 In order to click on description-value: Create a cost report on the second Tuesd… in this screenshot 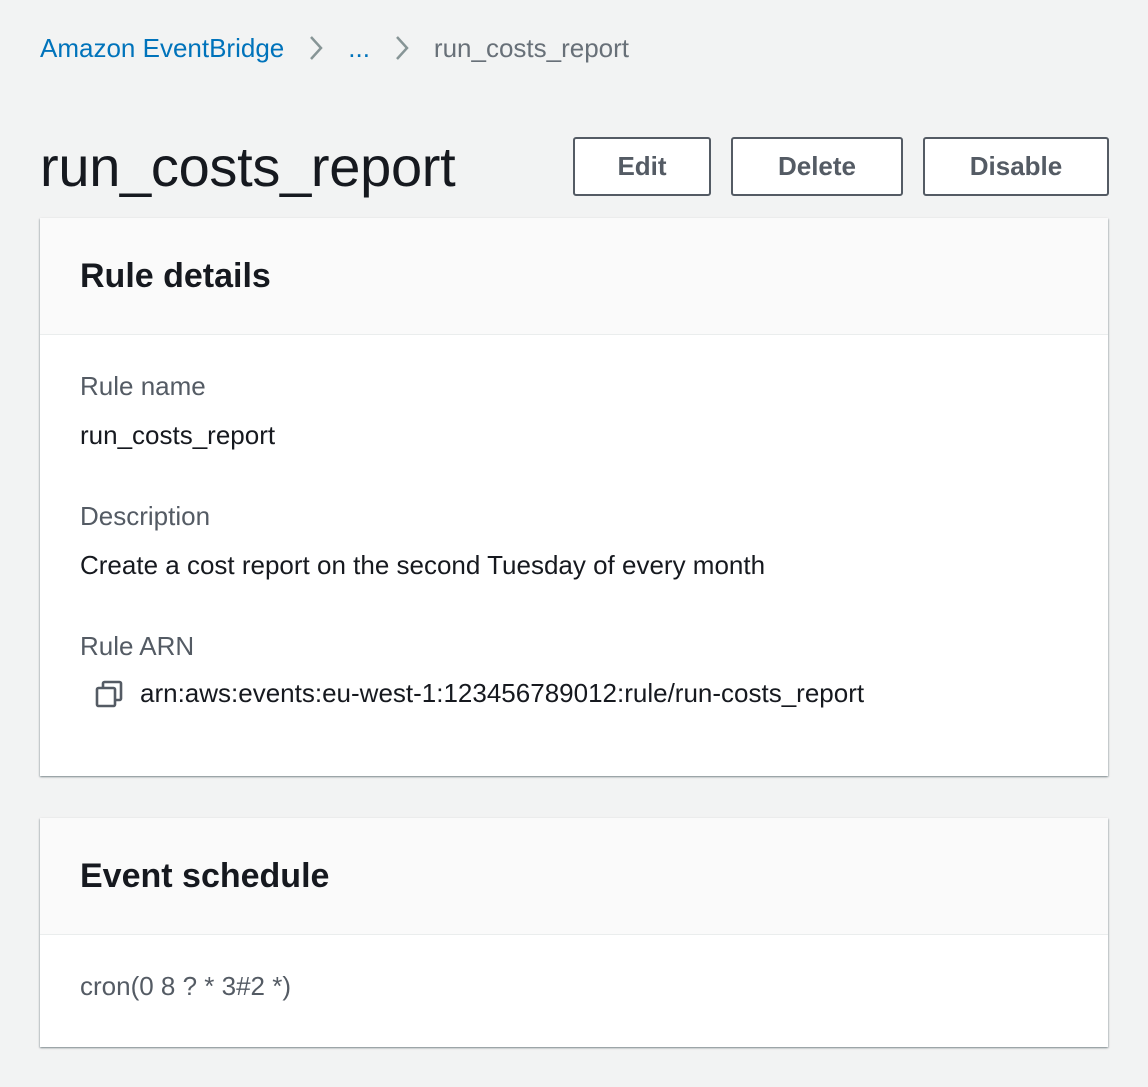, I will do `click(423, 565)`.